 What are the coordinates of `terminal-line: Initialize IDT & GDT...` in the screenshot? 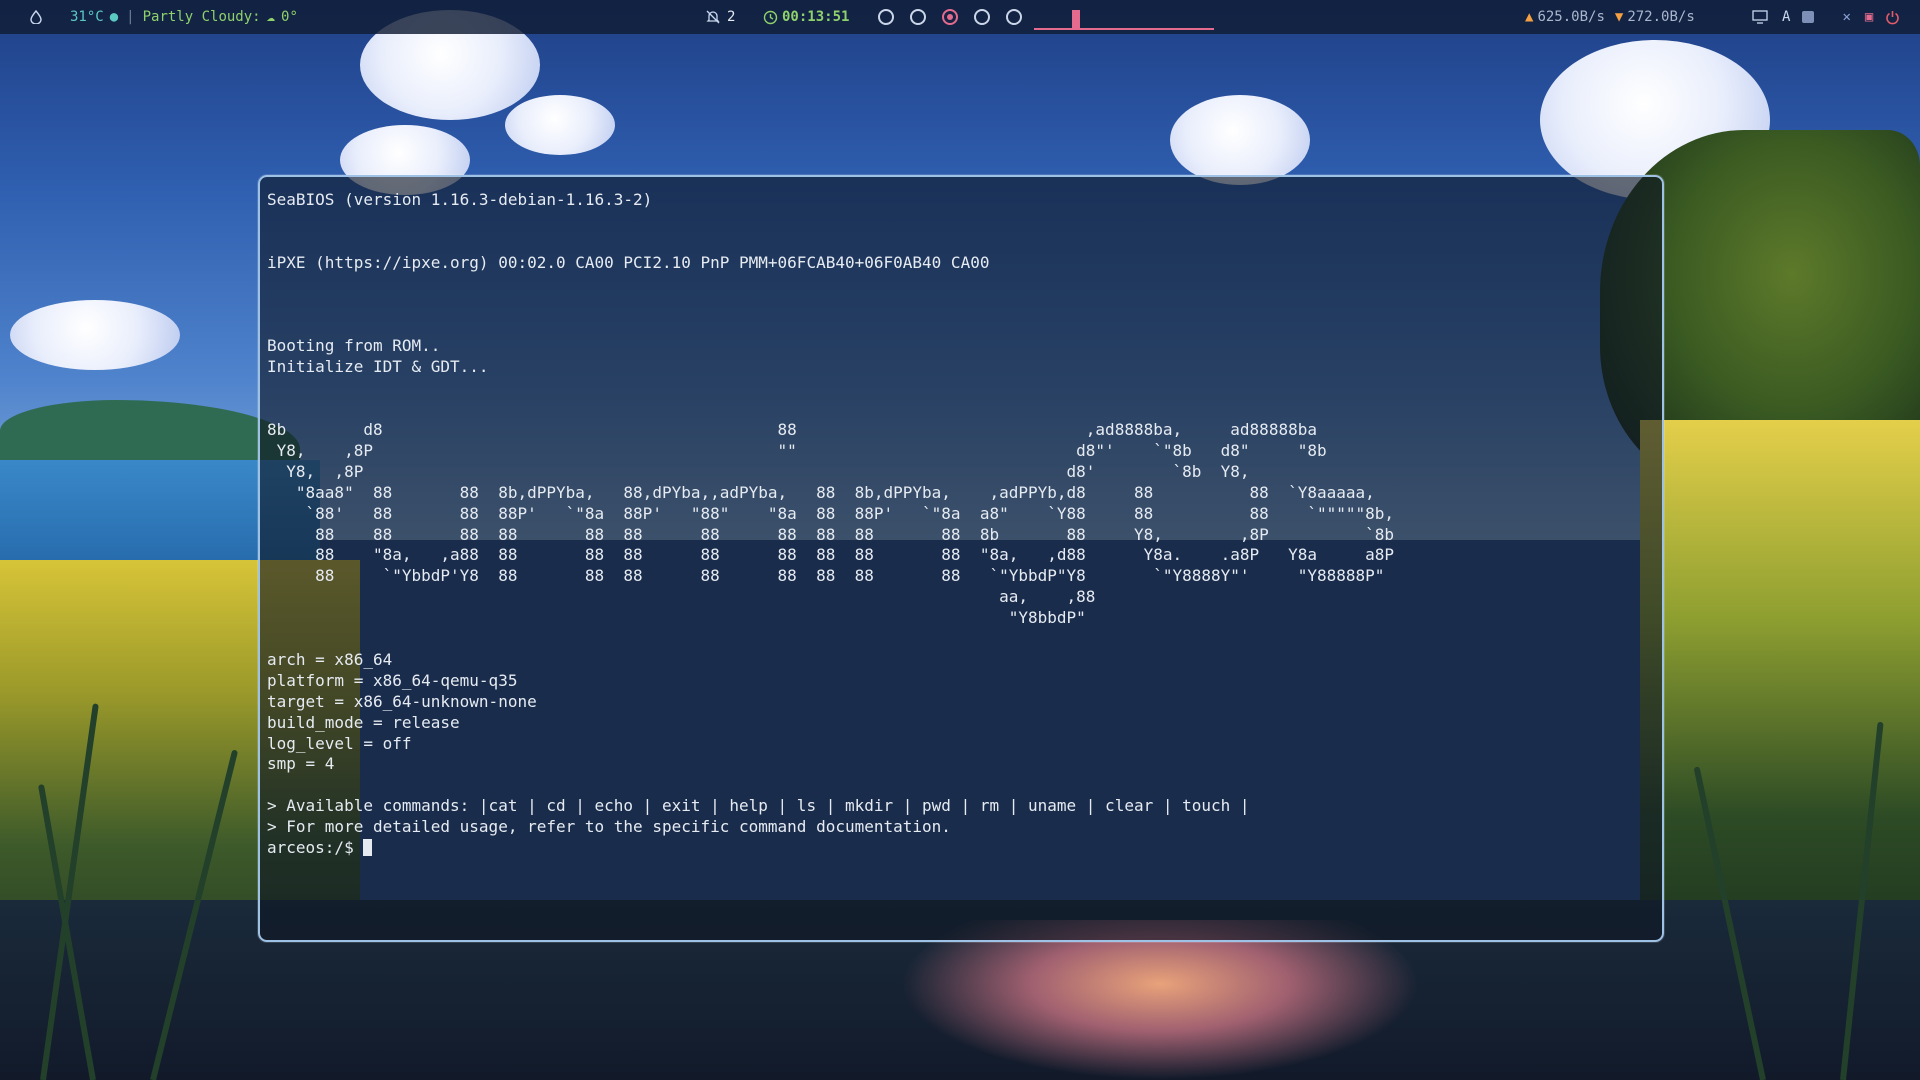 It's located at (378, 367).